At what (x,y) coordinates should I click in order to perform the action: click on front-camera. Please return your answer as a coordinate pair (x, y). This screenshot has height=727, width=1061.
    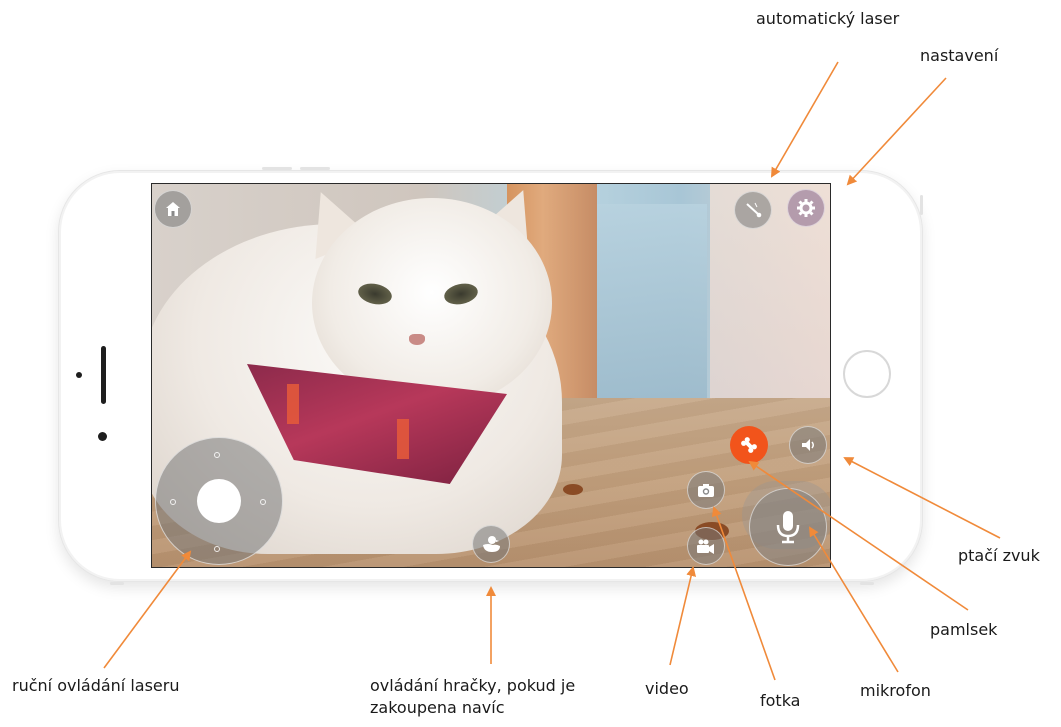
    Looking at the image, I should click on (102, 436).